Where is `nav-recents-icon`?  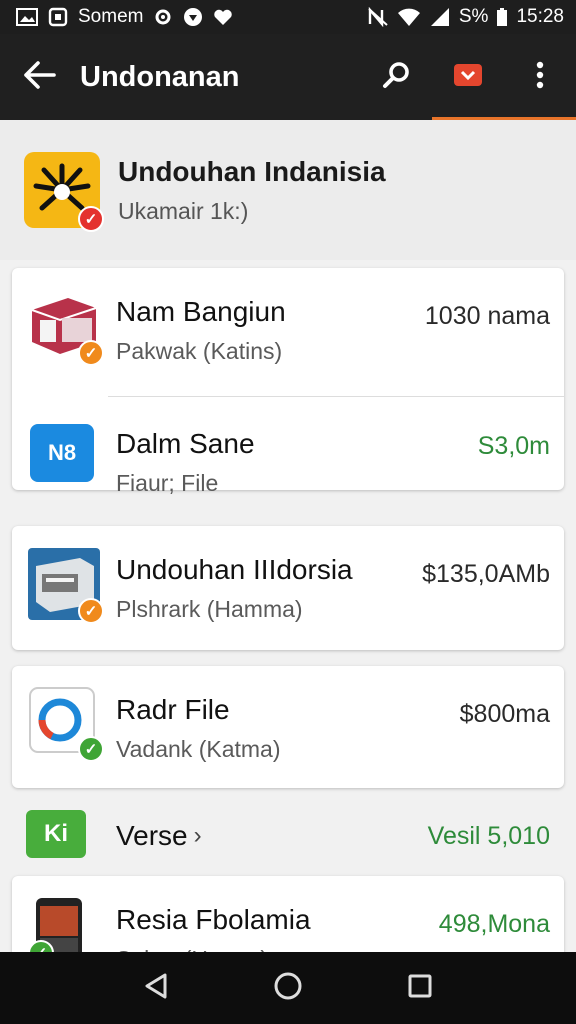 nav-recents-icon is located at coordinates (420, 988).